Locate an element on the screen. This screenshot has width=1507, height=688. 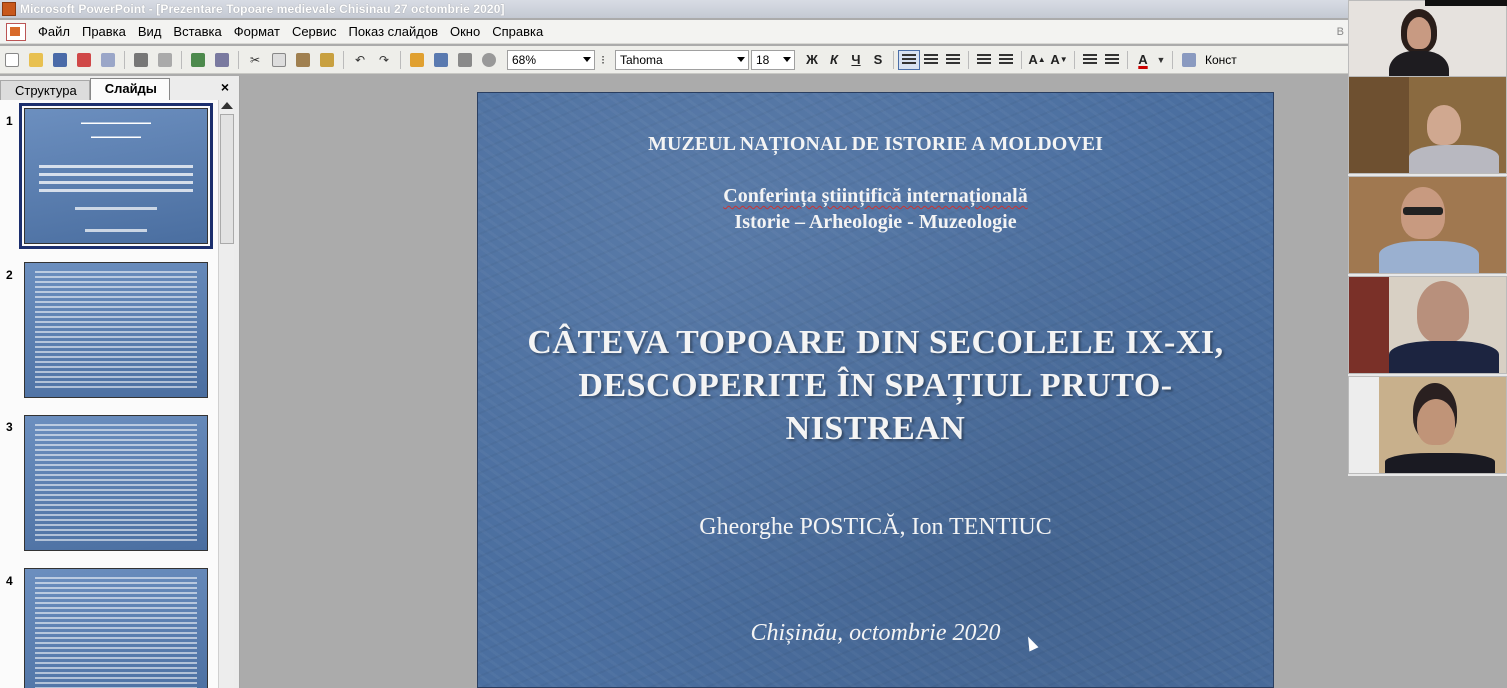
menu-insert: Вставка is located at coordinates (199, 31).